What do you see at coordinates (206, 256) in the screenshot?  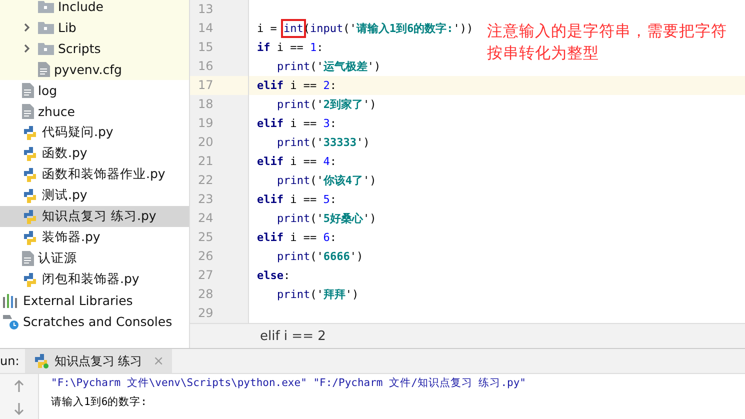 I see `line-number: 26` at bounding box center [206, 256].